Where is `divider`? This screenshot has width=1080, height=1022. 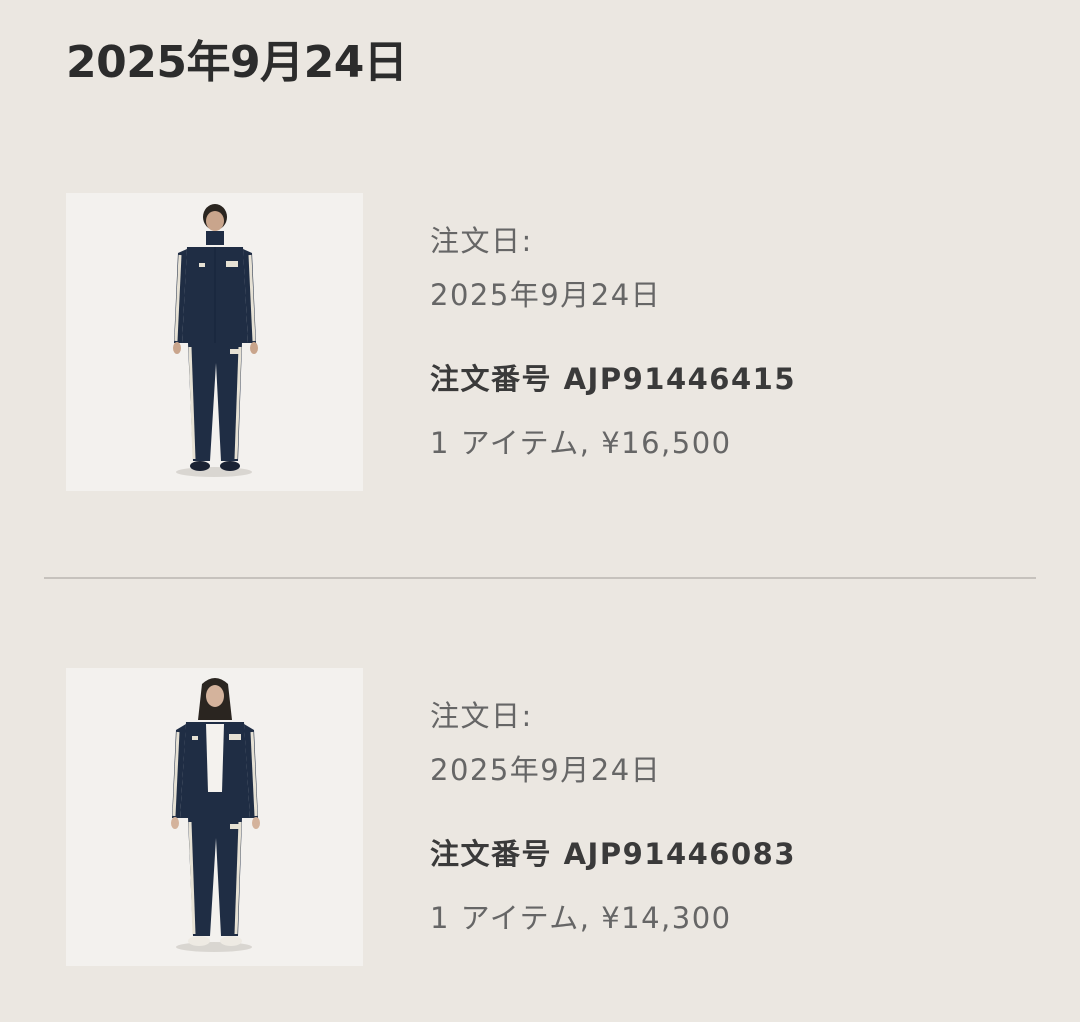
divider is located at coordinates (540, 578).